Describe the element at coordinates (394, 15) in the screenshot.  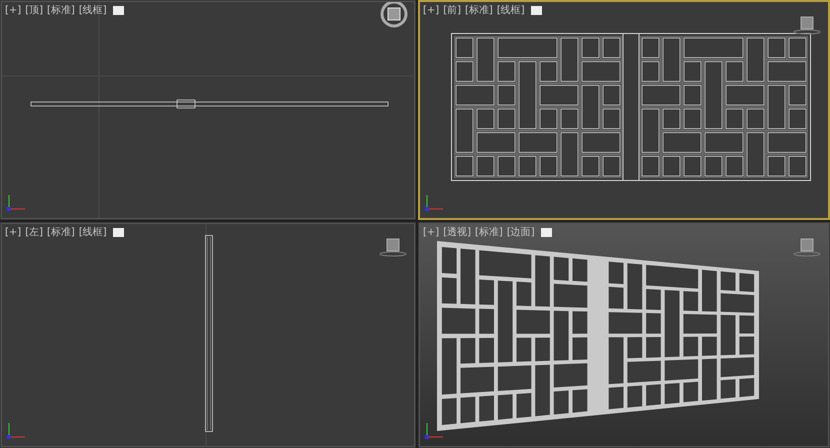
I see `viewcube-icon` at that location.